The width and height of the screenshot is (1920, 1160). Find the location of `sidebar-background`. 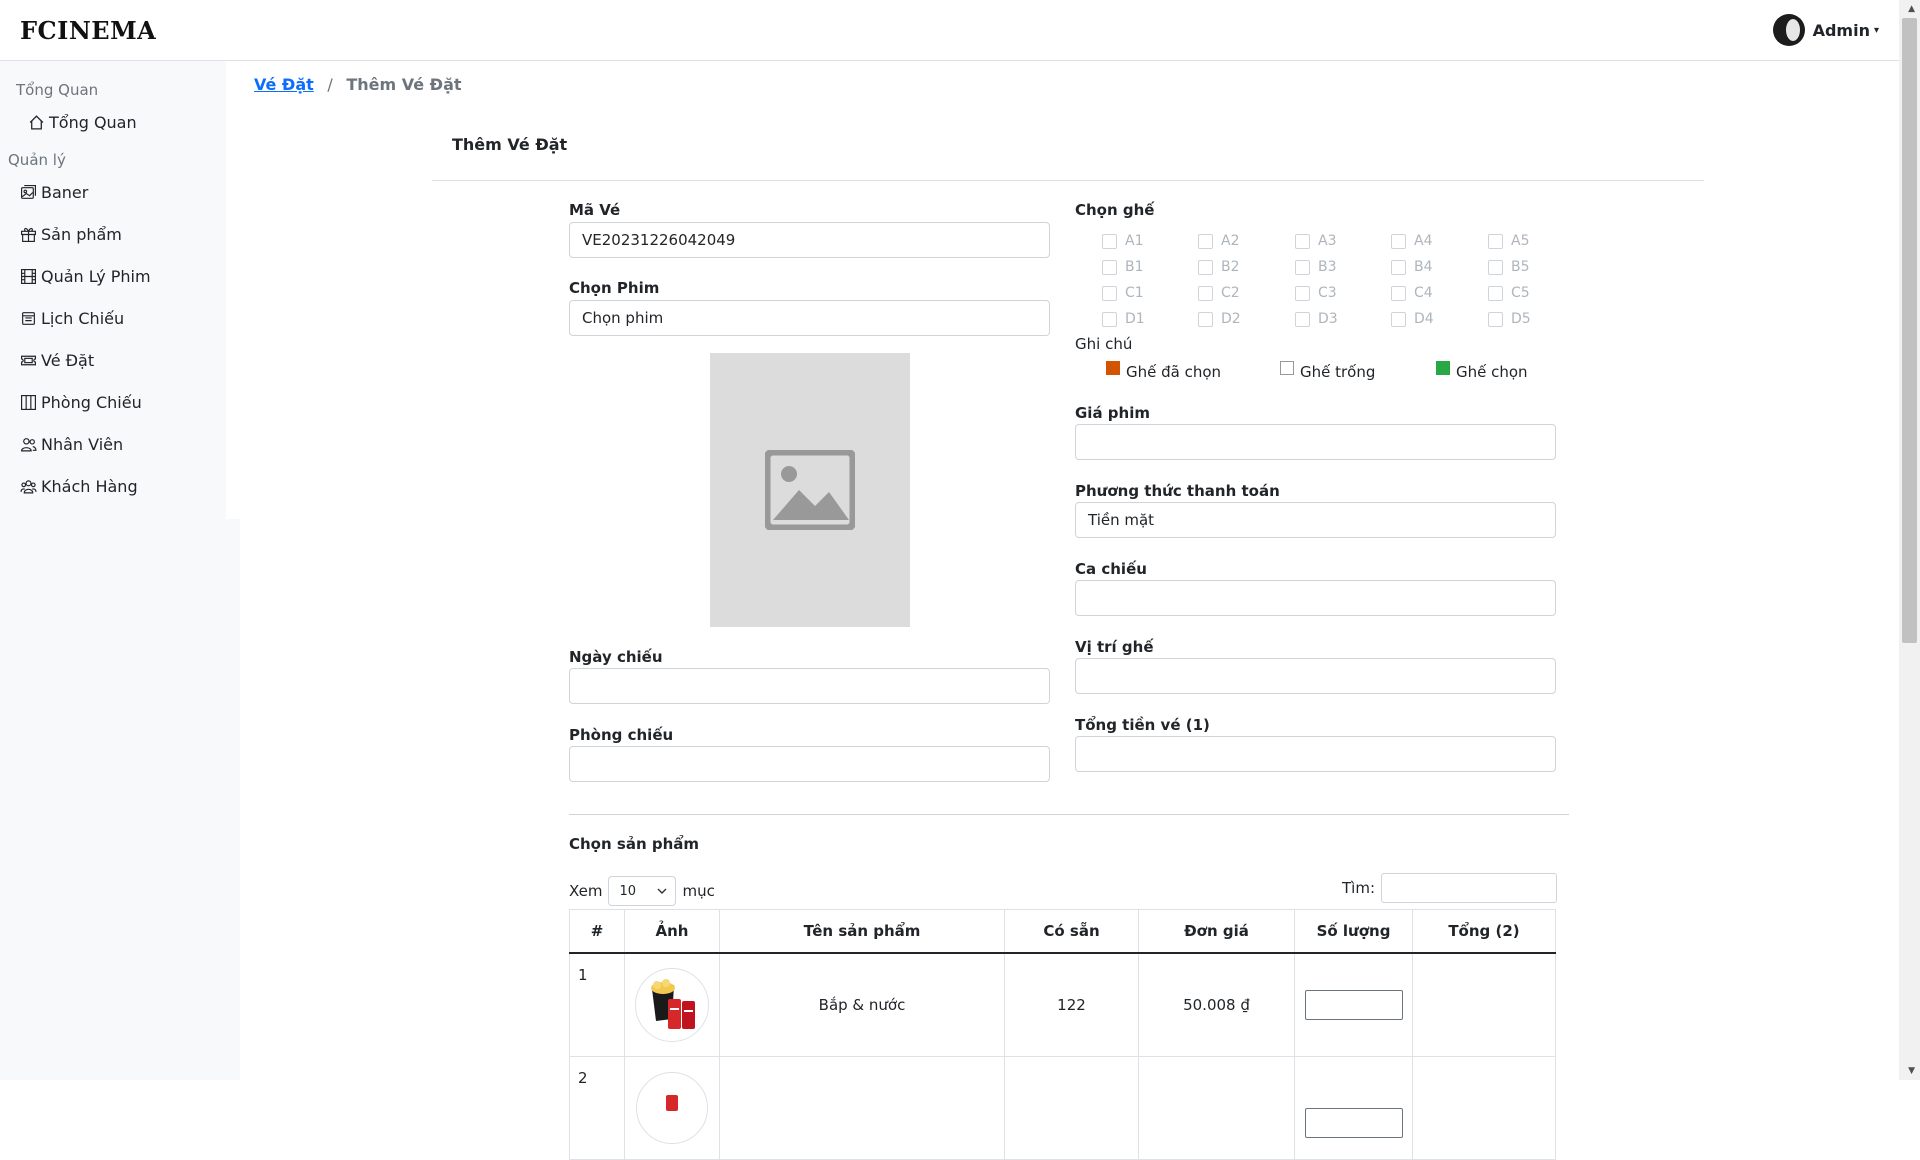

sidebar-background is located at coordinates (120, 799).